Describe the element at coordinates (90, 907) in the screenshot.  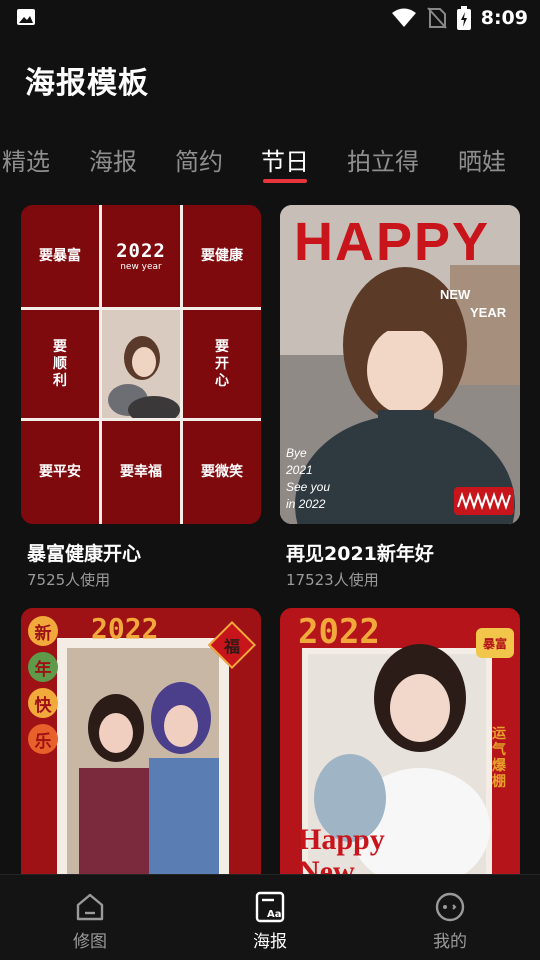
I see `home-icon` at that location.